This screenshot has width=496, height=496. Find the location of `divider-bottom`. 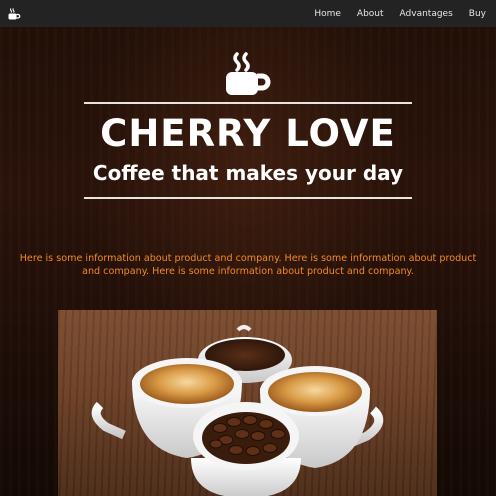

divider-bottom is located at coordinates (248, 198).